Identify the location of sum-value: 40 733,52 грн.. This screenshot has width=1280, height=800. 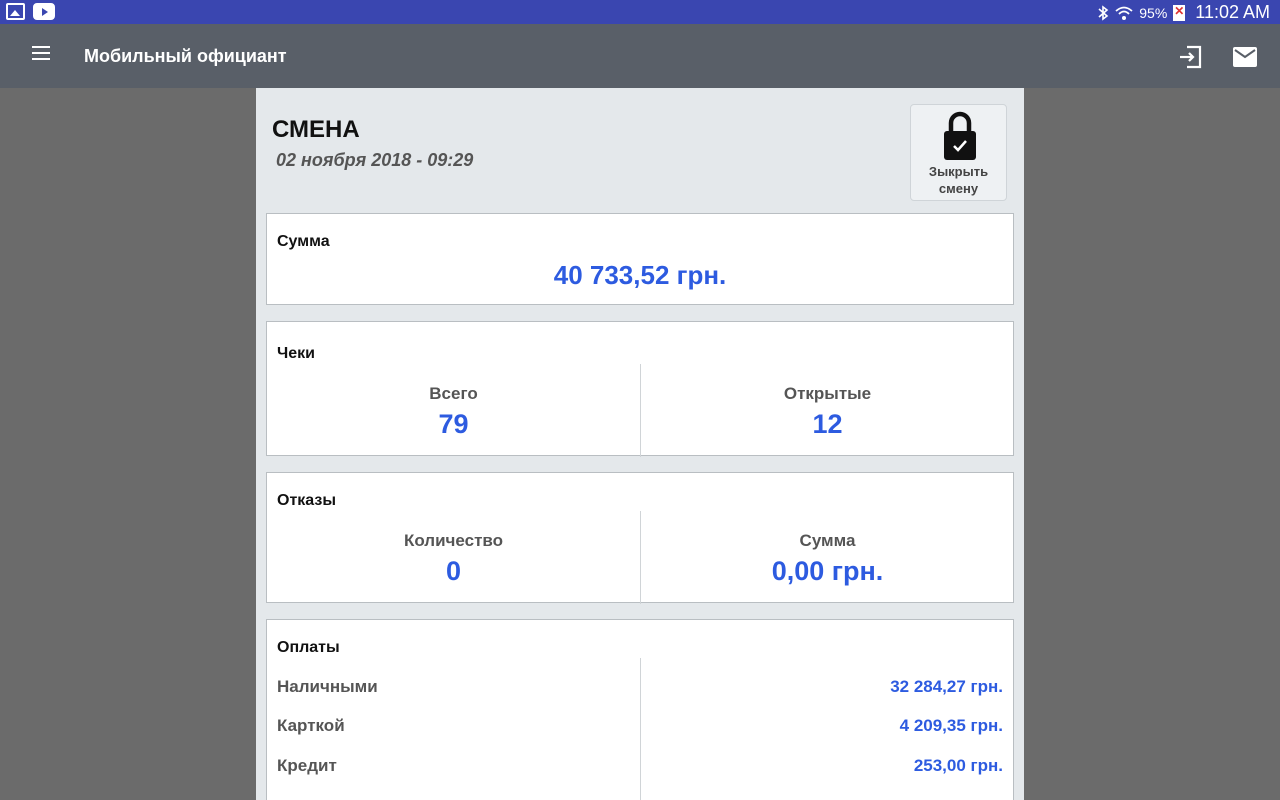
(640, 275).